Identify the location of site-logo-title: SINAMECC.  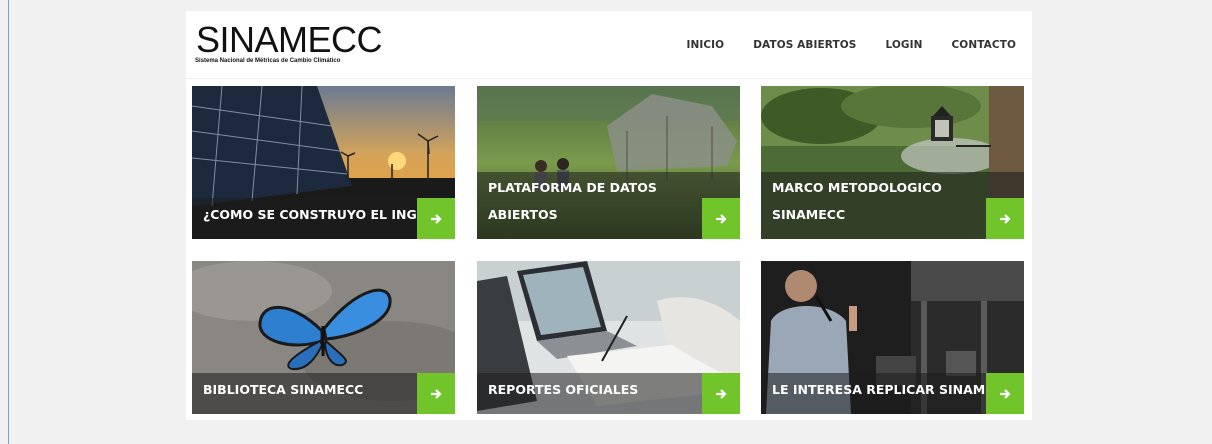
(289, 40).